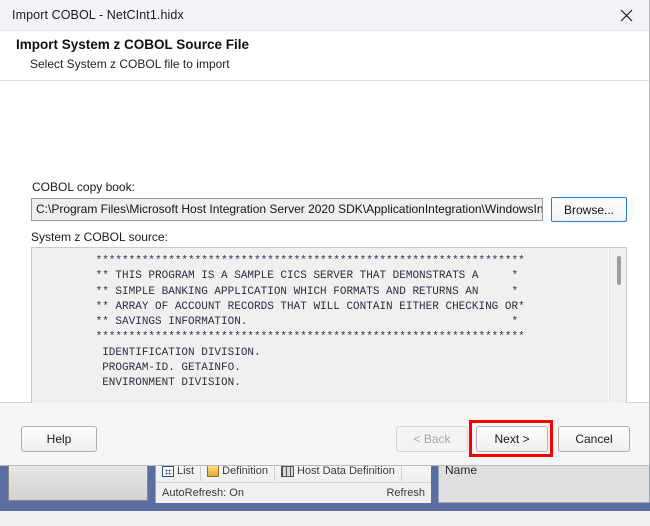  I want to click on dialog-footer, so click(324, 434).